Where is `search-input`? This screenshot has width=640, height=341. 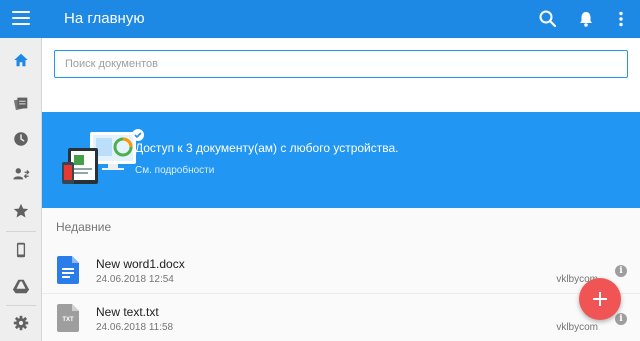
search-input is located at coordinates (341, 64).